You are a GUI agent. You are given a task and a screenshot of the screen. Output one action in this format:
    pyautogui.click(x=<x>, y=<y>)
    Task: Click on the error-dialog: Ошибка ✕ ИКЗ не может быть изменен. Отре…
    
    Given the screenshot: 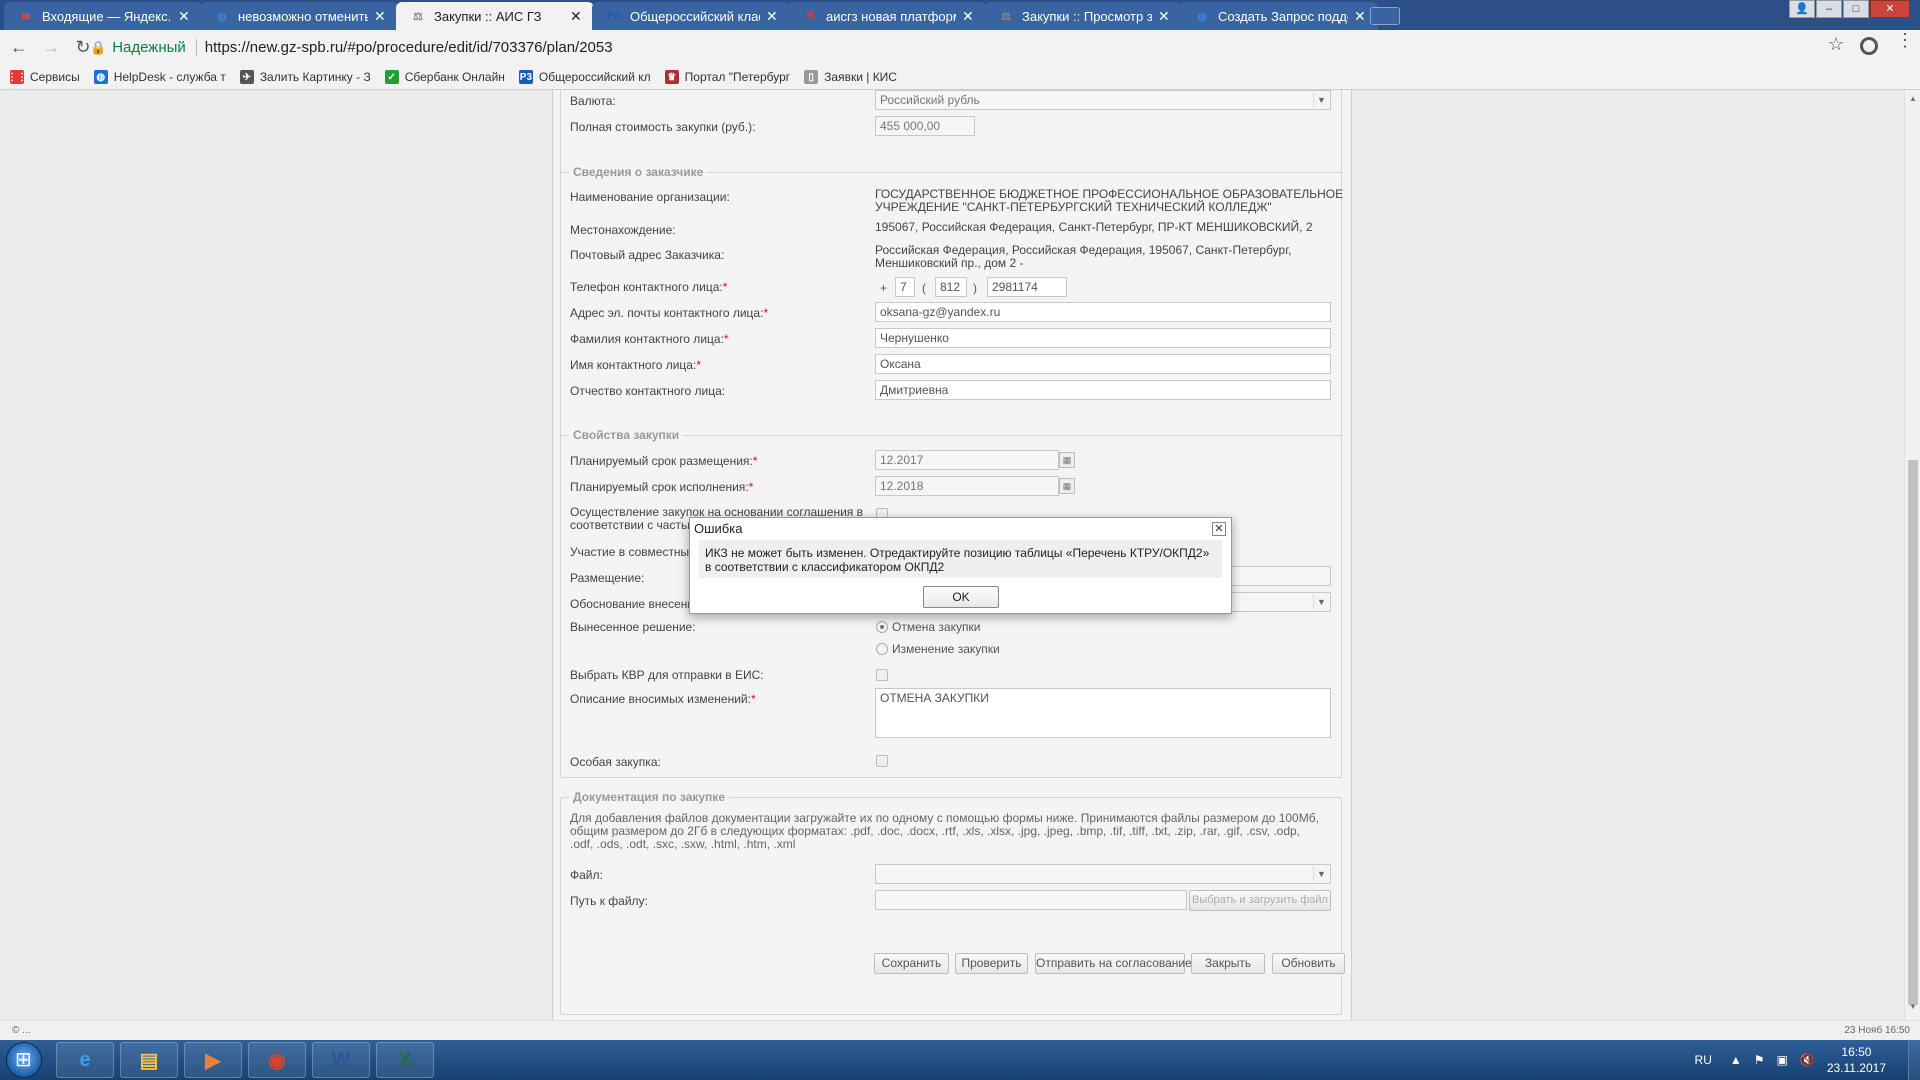 What is the action you would take?
    pyautogui.click(x=960, y=565)
    